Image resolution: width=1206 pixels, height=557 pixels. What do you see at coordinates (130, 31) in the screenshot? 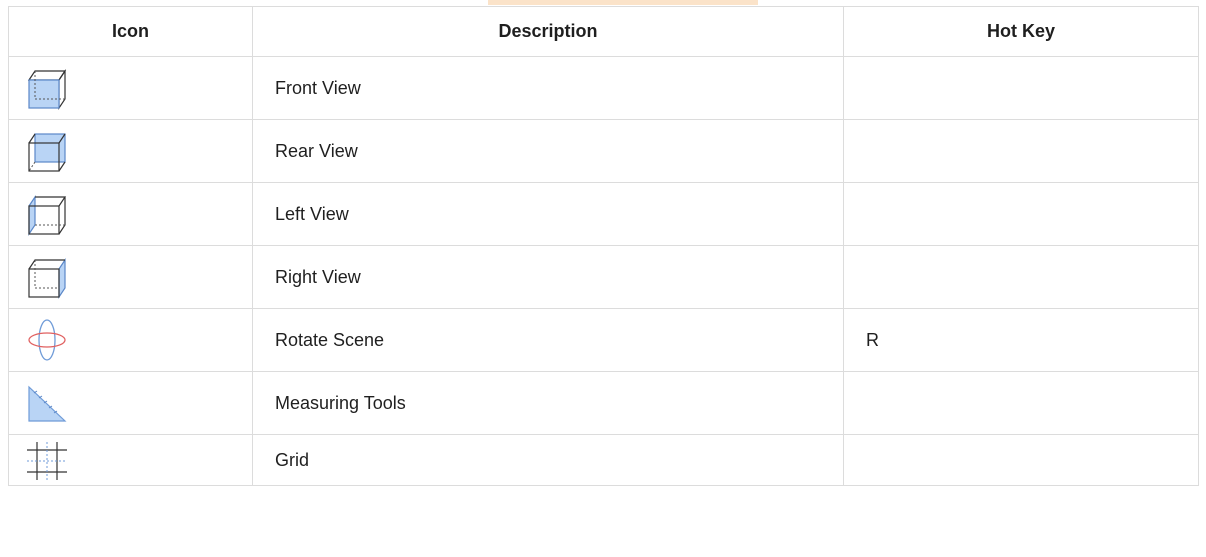
I see `column-header-icon: Icon` at bounding box center [130, 31].